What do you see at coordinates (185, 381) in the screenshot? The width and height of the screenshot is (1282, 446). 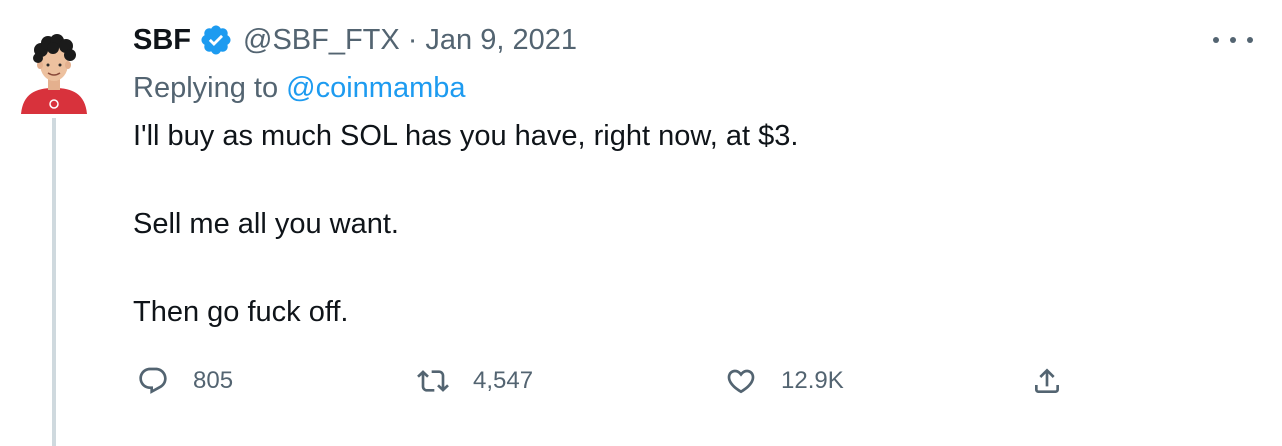 I see `reply-button: 805` at bounding box center [185, 381].